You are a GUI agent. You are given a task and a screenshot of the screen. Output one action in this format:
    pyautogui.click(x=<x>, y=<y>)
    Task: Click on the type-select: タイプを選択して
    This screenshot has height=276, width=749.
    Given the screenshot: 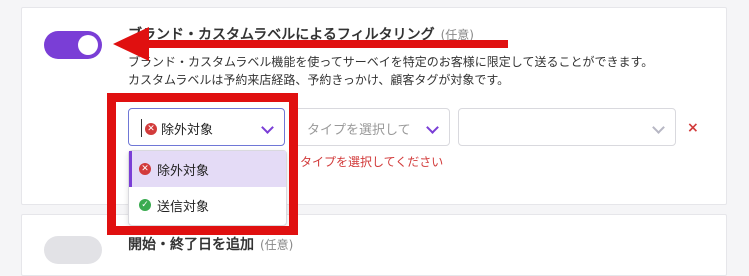 What is the action you would take?
    pyautogui.click(x=372, y=127)
    